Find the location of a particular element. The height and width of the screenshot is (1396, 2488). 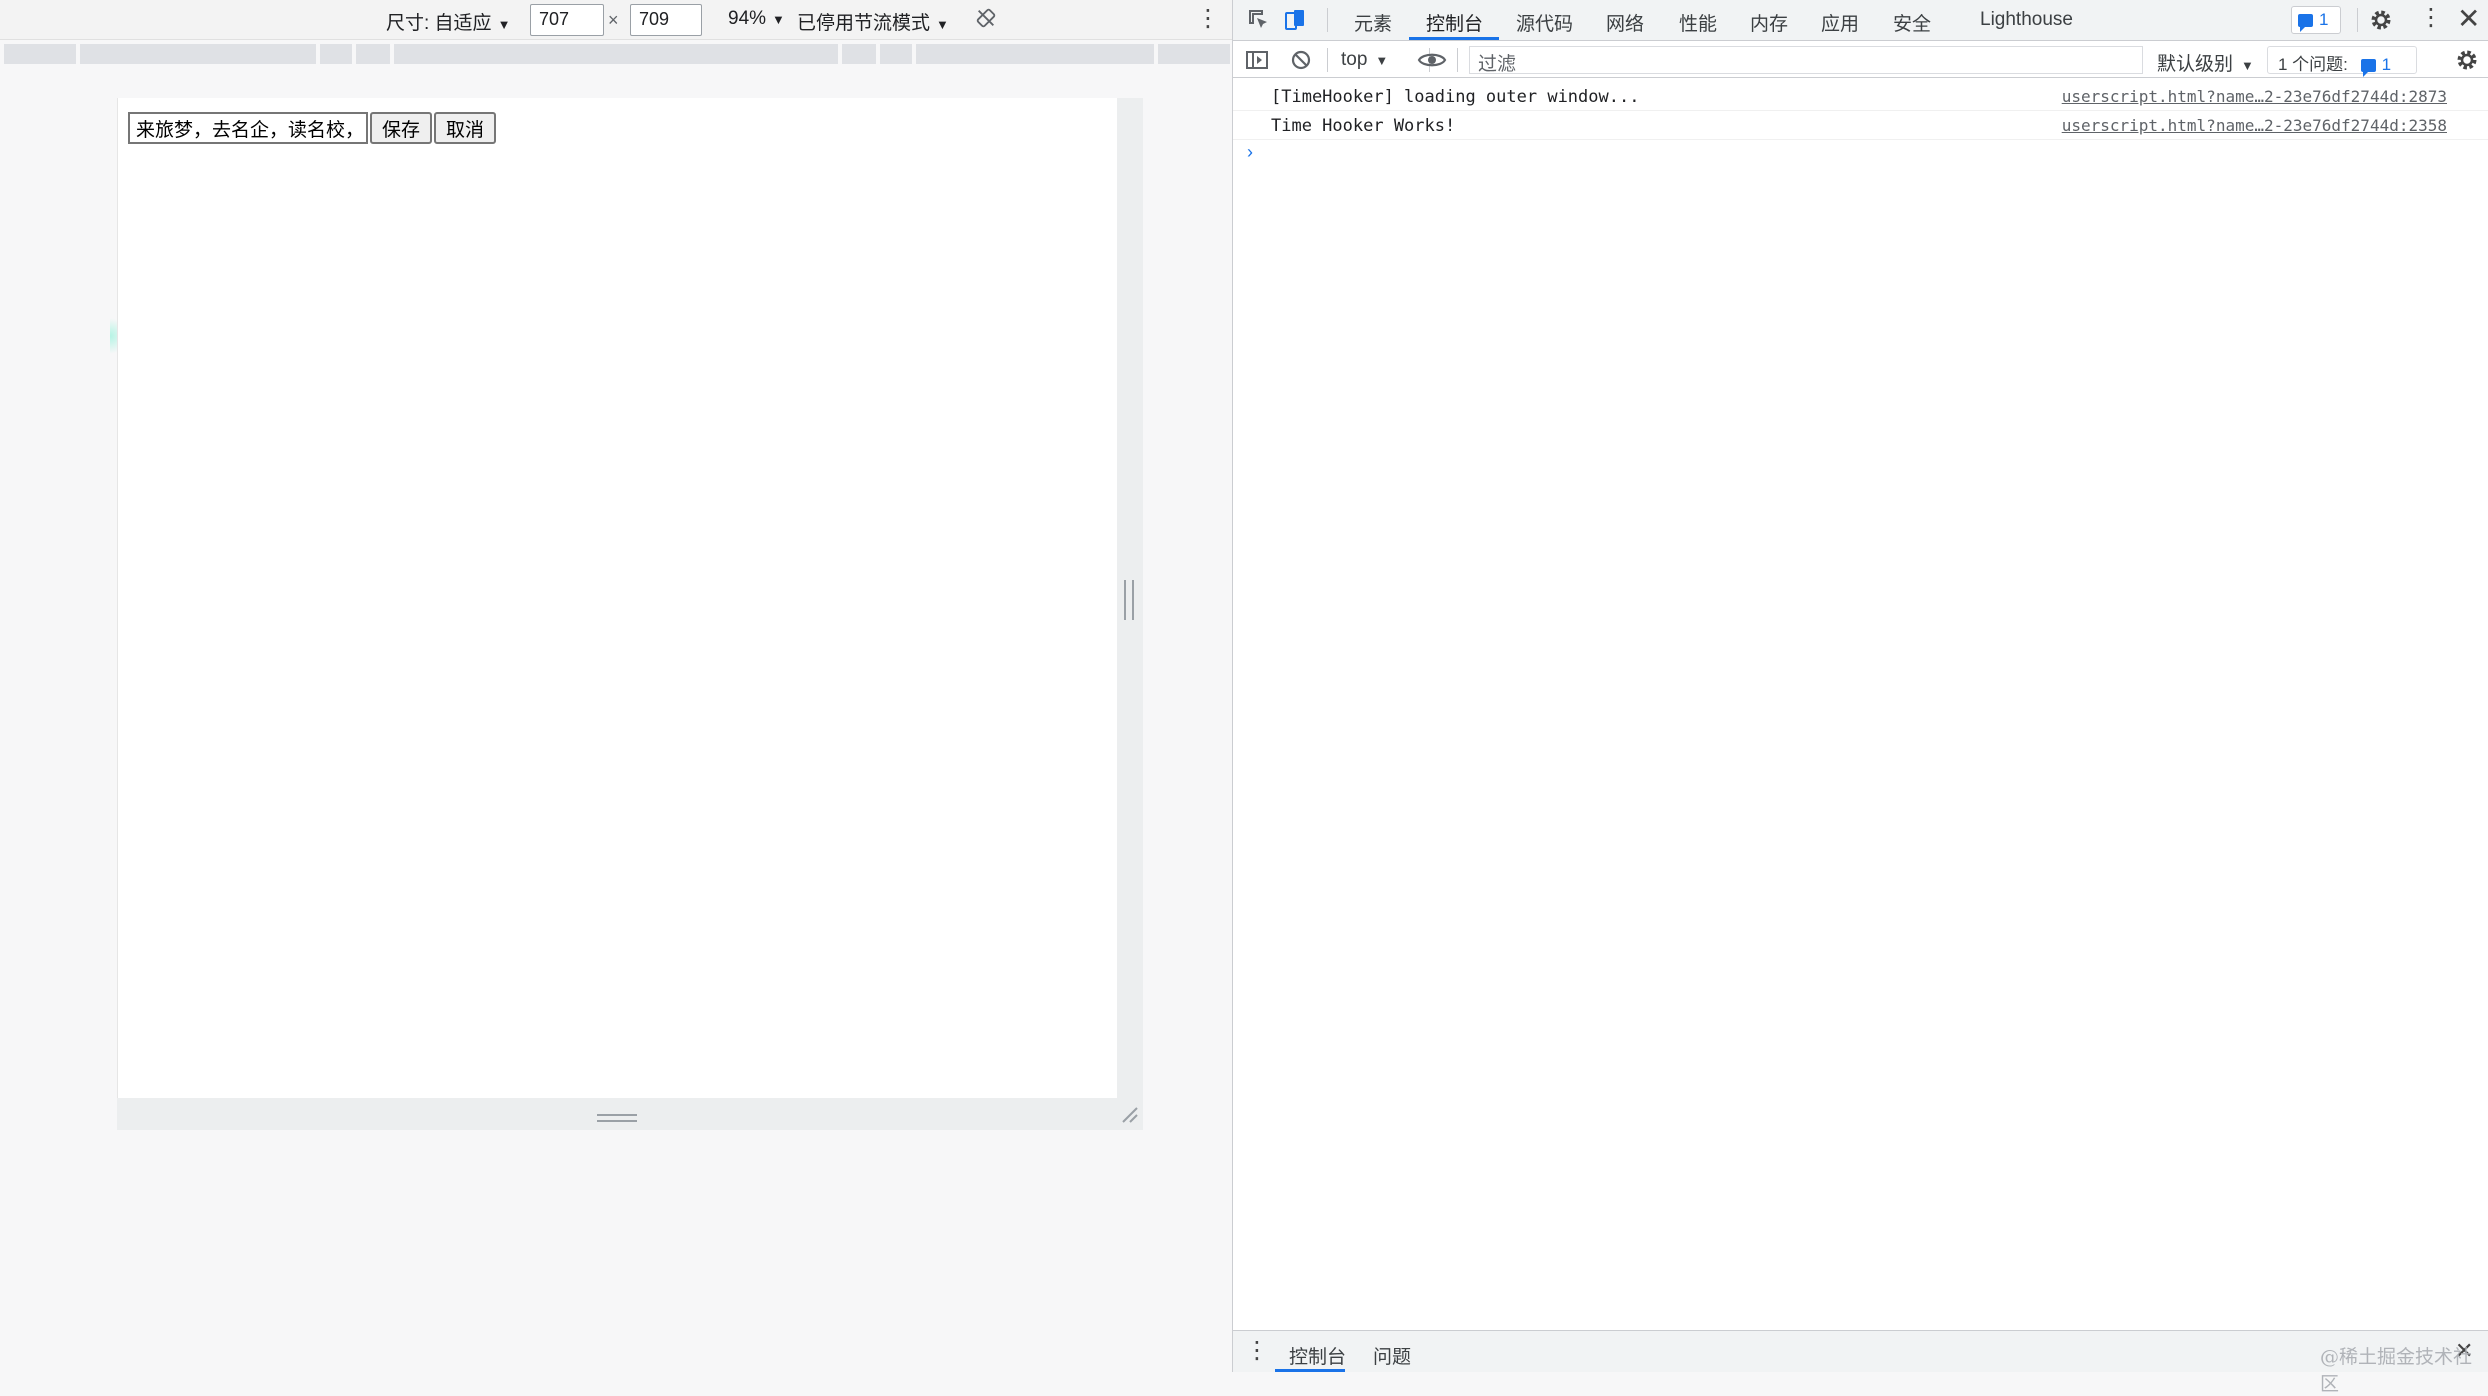

log-source-link: userscript.html?name…2-23e76df2744d:2358 is located at coordinates (2254, 125).